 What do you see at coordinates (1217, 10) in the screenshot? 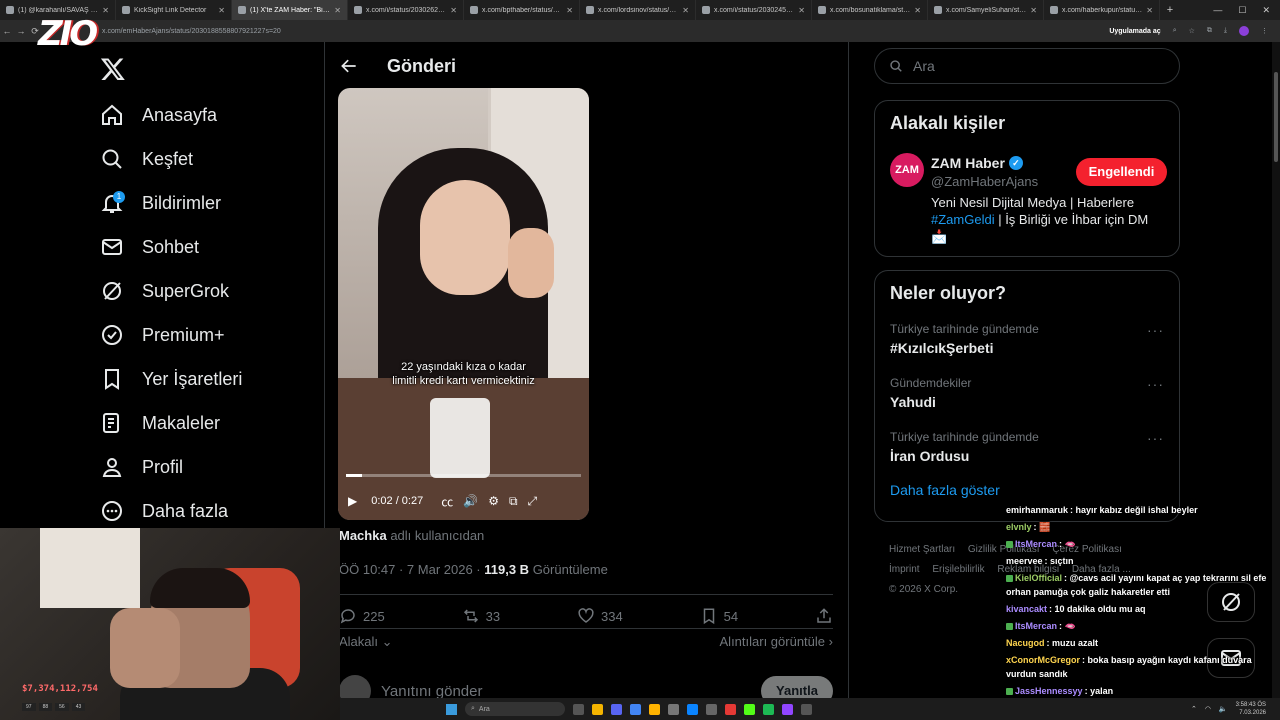
I see `minimize-icon: —` at bounding box center [1217, 10].